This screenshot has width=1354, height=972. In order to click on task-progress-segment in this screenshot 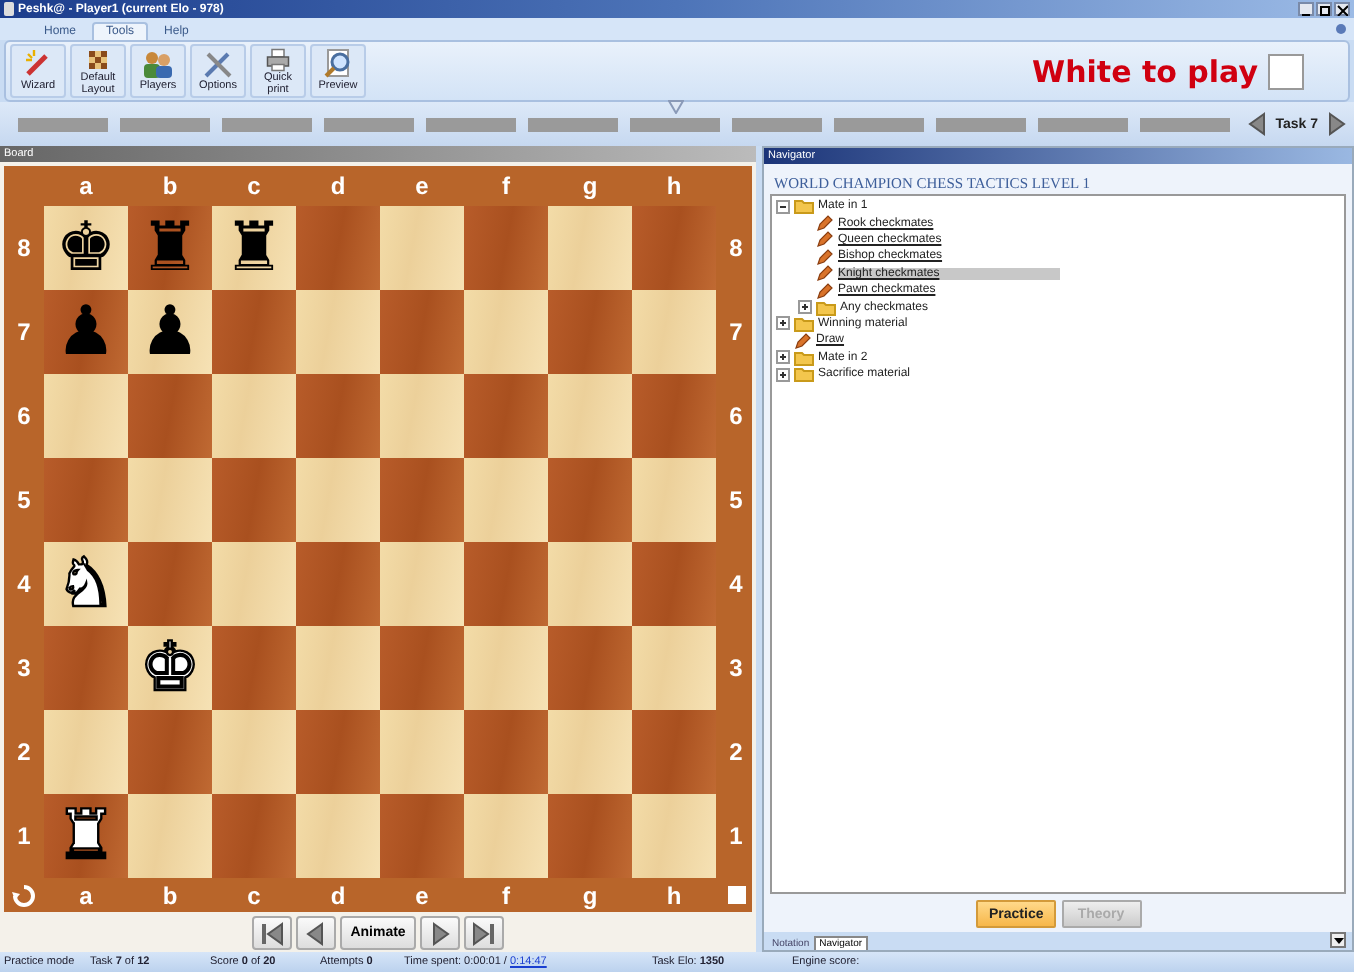, I will do `click(573, 124)`.